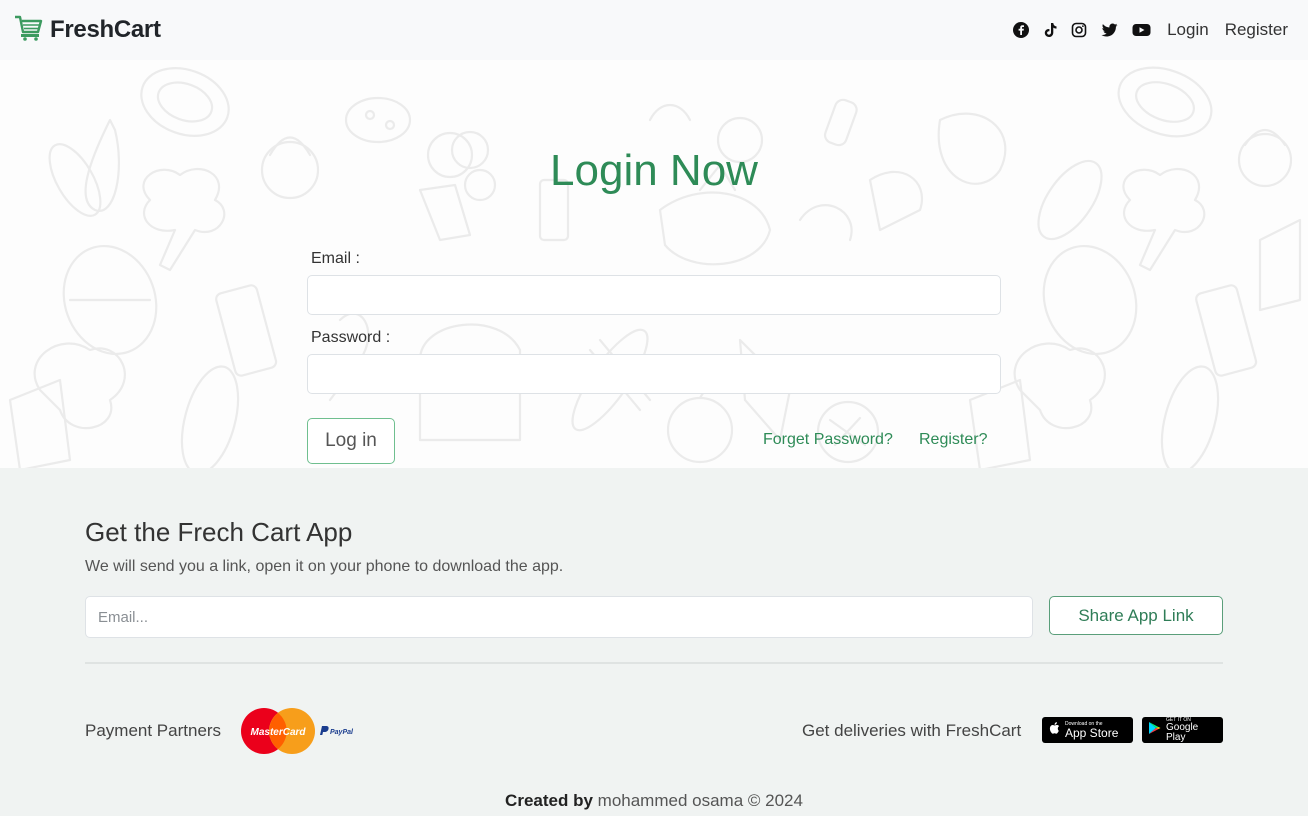 Image resolution: width=1308 pixels, height=816 pixels. I want to click on nav-right: Login Register, so click(1150, 30).